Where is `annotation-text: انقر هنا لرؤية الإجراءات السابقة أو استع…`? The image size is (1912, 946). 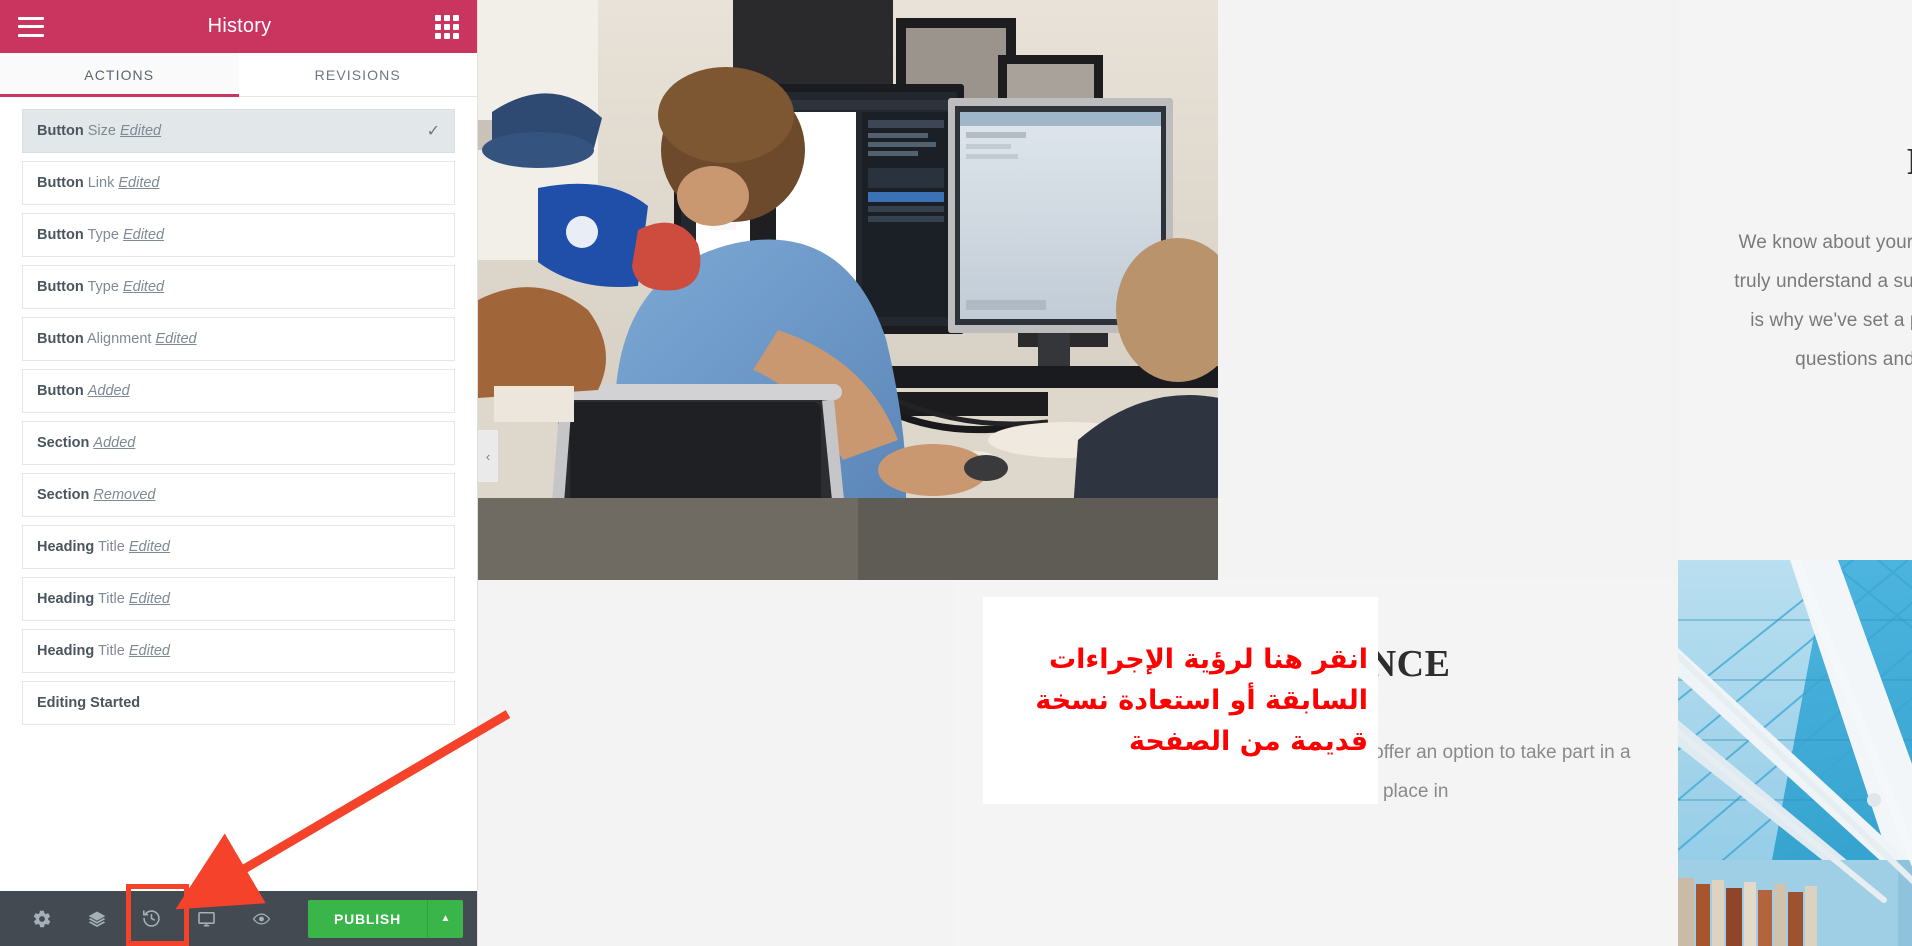 annotation-text: انقر هنا لرؤية الإجراءات السابقة أو استع… is located at coordinates (1201, 700).